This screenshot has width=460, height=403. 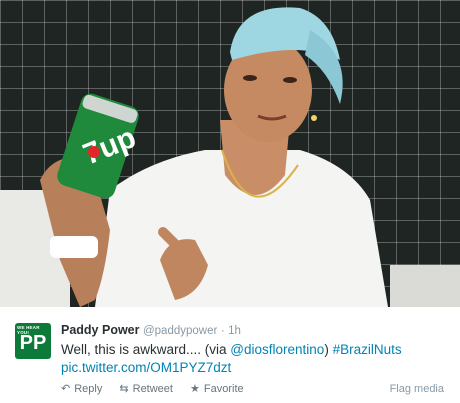 I want to click on tweet-header: Paddy Power @paddypower · 1h, so click(x=151, y=330).